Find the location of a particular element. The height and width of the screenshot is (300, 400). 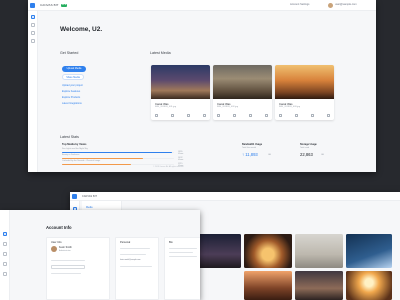

footer-text: © 2018 Canvas Bit. All rights reserved. is located at coordinates (168, 167).